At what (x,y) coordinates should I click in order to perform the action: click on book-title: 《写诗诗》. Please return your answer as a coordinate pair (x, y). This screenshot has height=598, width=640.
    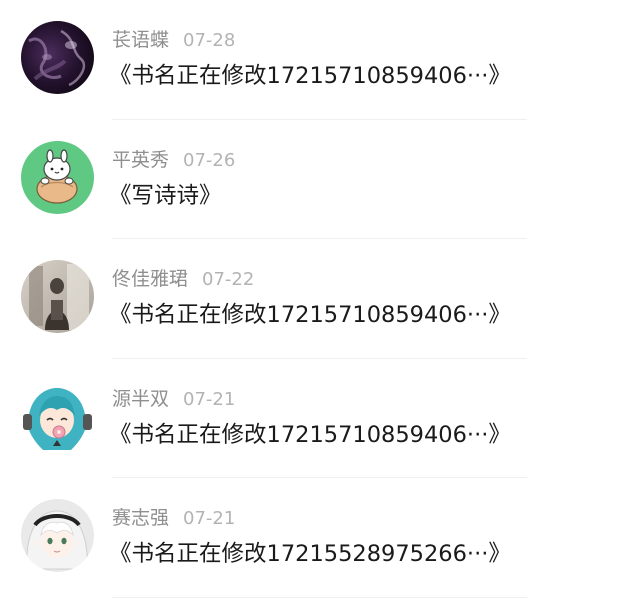
    Looking at the image, I should click on (165, 196).